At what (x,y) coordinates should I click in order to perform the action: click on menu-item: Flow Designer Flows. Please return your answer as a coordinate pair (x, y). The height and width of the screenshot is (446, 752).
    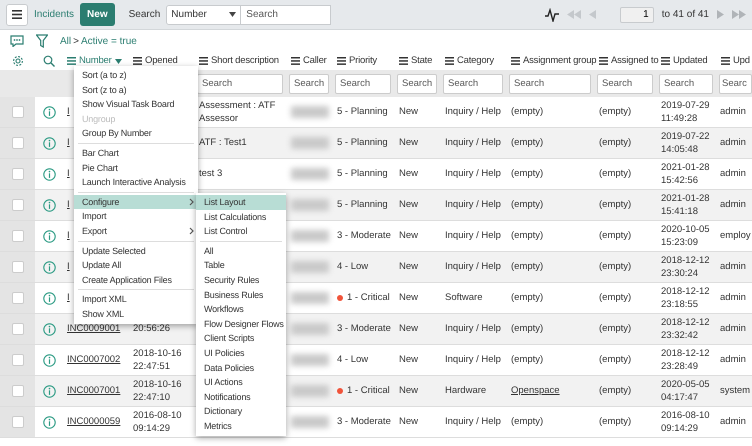
    Looking at the image, I should click on (241, 324).